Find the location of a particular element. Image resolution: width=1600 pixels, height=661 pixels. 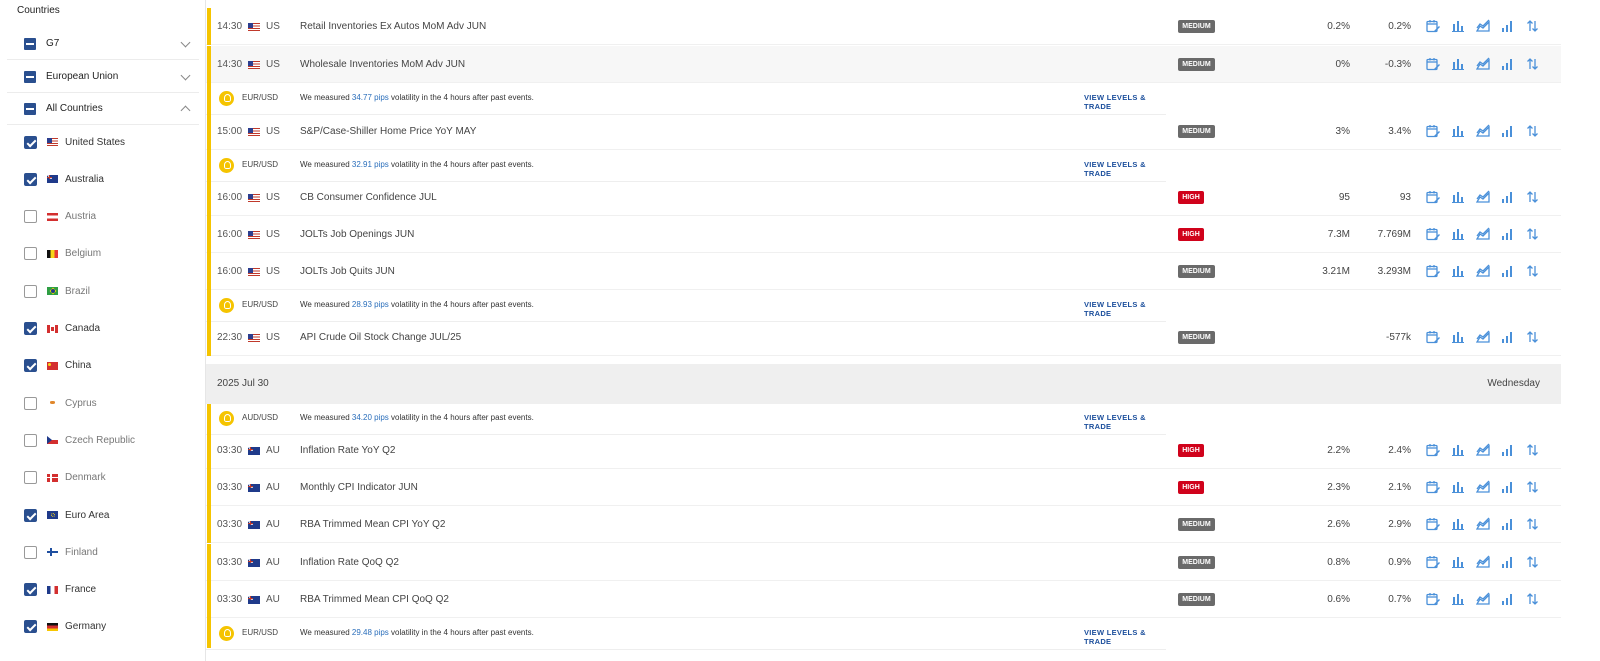

country-item-belgium: Belgium is located at coordinates (62, 254).